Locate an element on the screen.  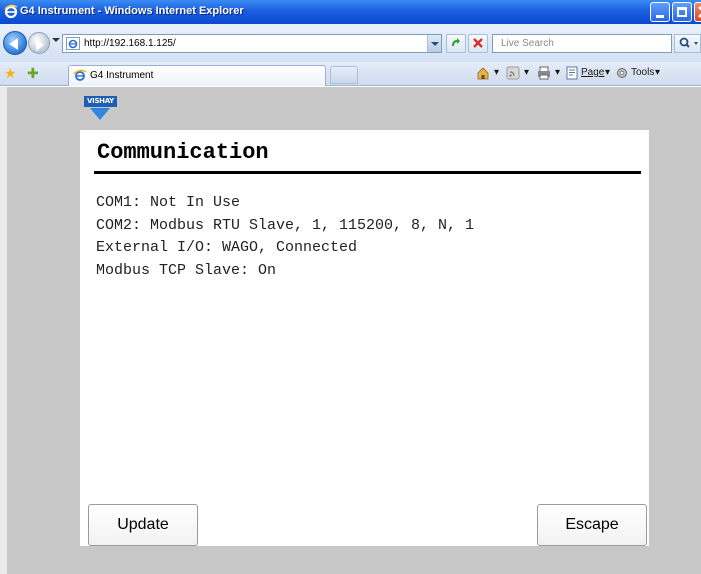
stop-icon is located at coordinates (478, 43).